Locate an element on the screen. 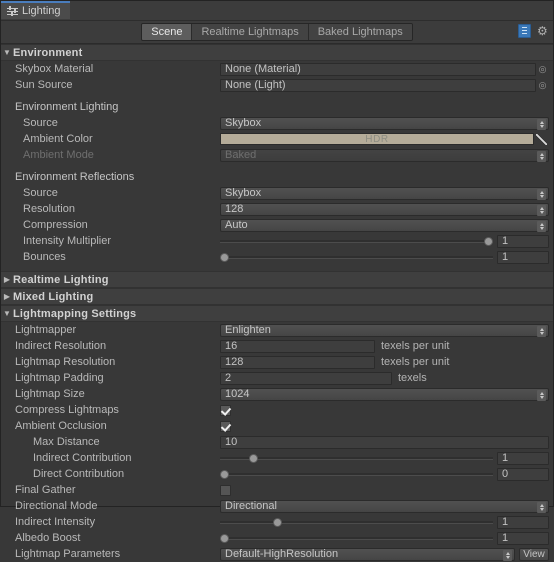 Image resolution: width=554 pixels, height=562 pixels. toolbar-right-icons: ⚙ is located at coordinates (533, 31).